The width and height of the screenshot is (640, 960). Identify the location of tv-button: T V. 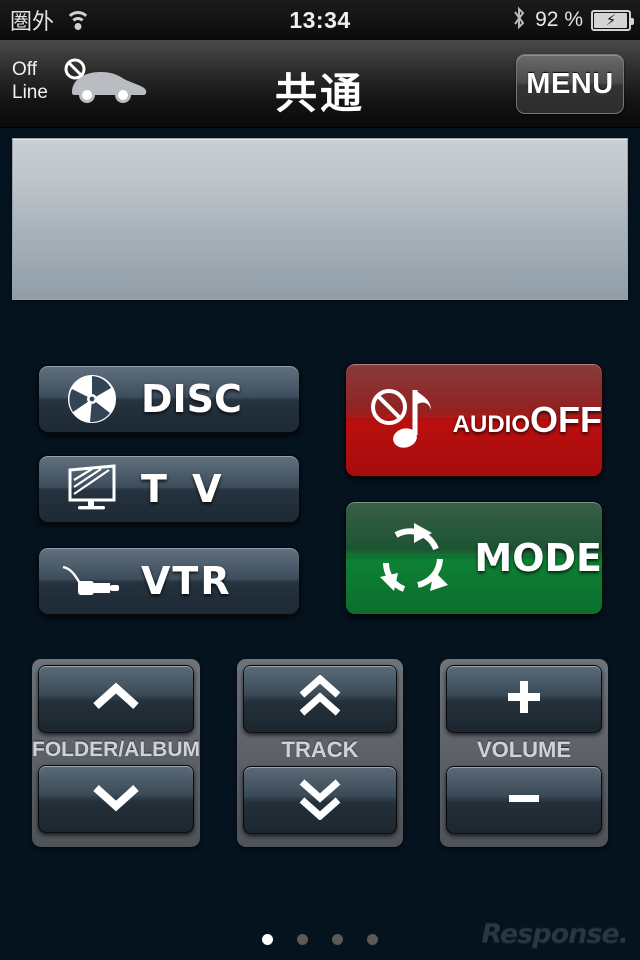
(169, 489).